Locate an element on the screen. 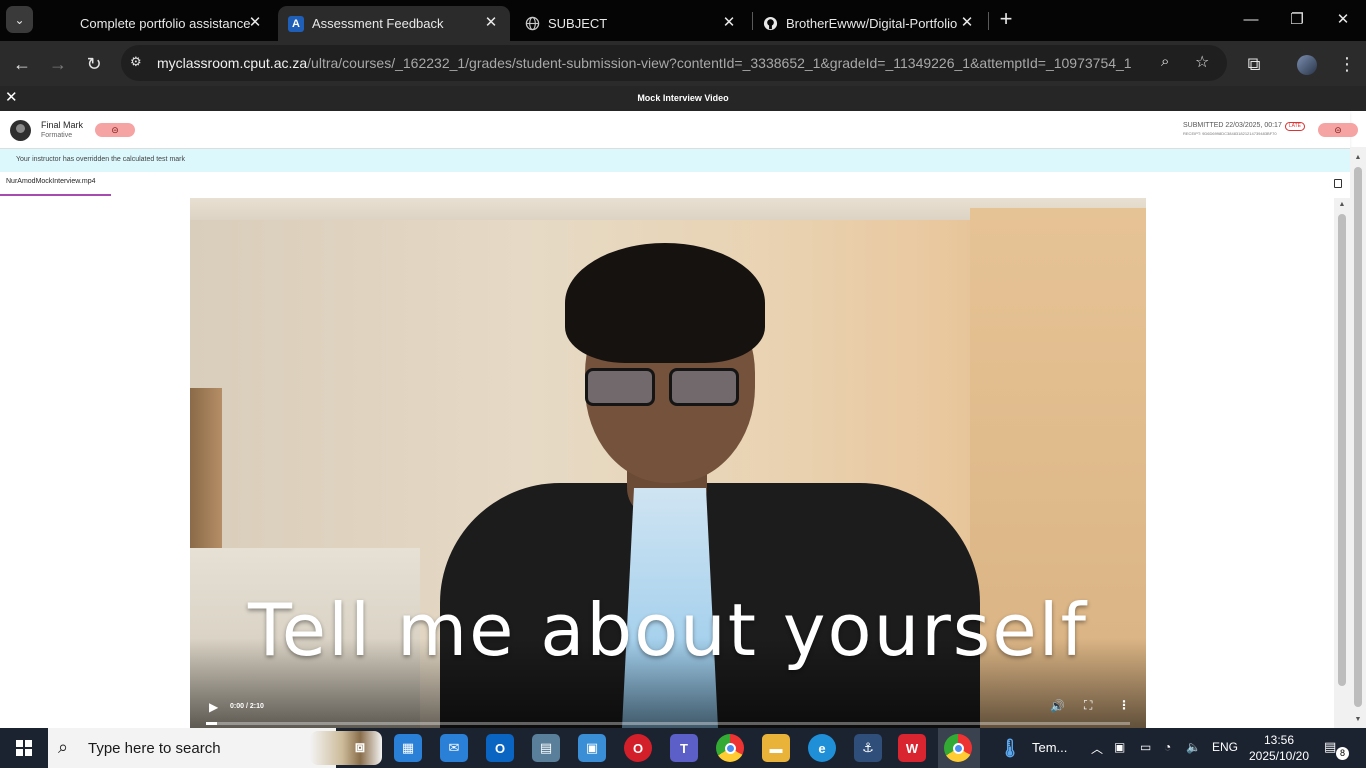 This screenshot has height=768, width=1366. edge-icon: e is located at coordinates (822, 748).